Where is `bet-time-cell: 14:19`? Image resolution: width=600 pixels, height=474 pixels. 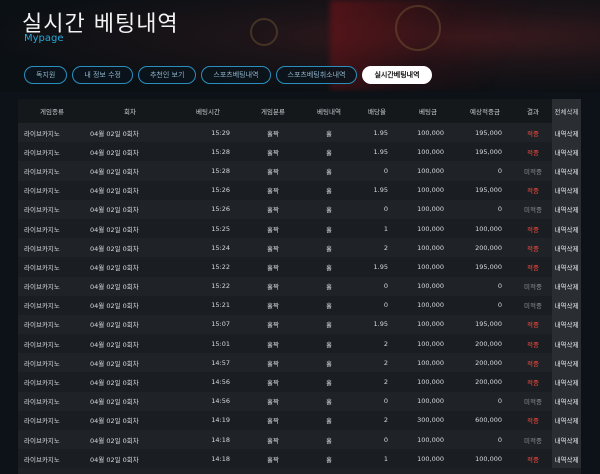 bet-time-cell: 14:19 is located at coordinates (220, 420).